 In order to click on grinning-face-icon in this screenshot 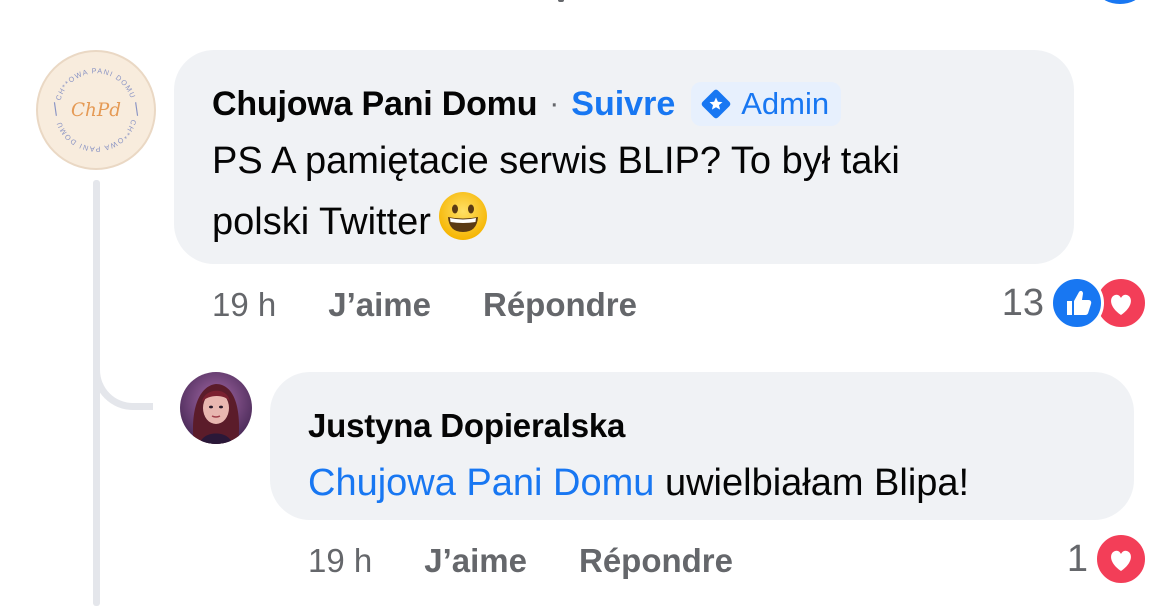, I will do `click(463, 216)`.